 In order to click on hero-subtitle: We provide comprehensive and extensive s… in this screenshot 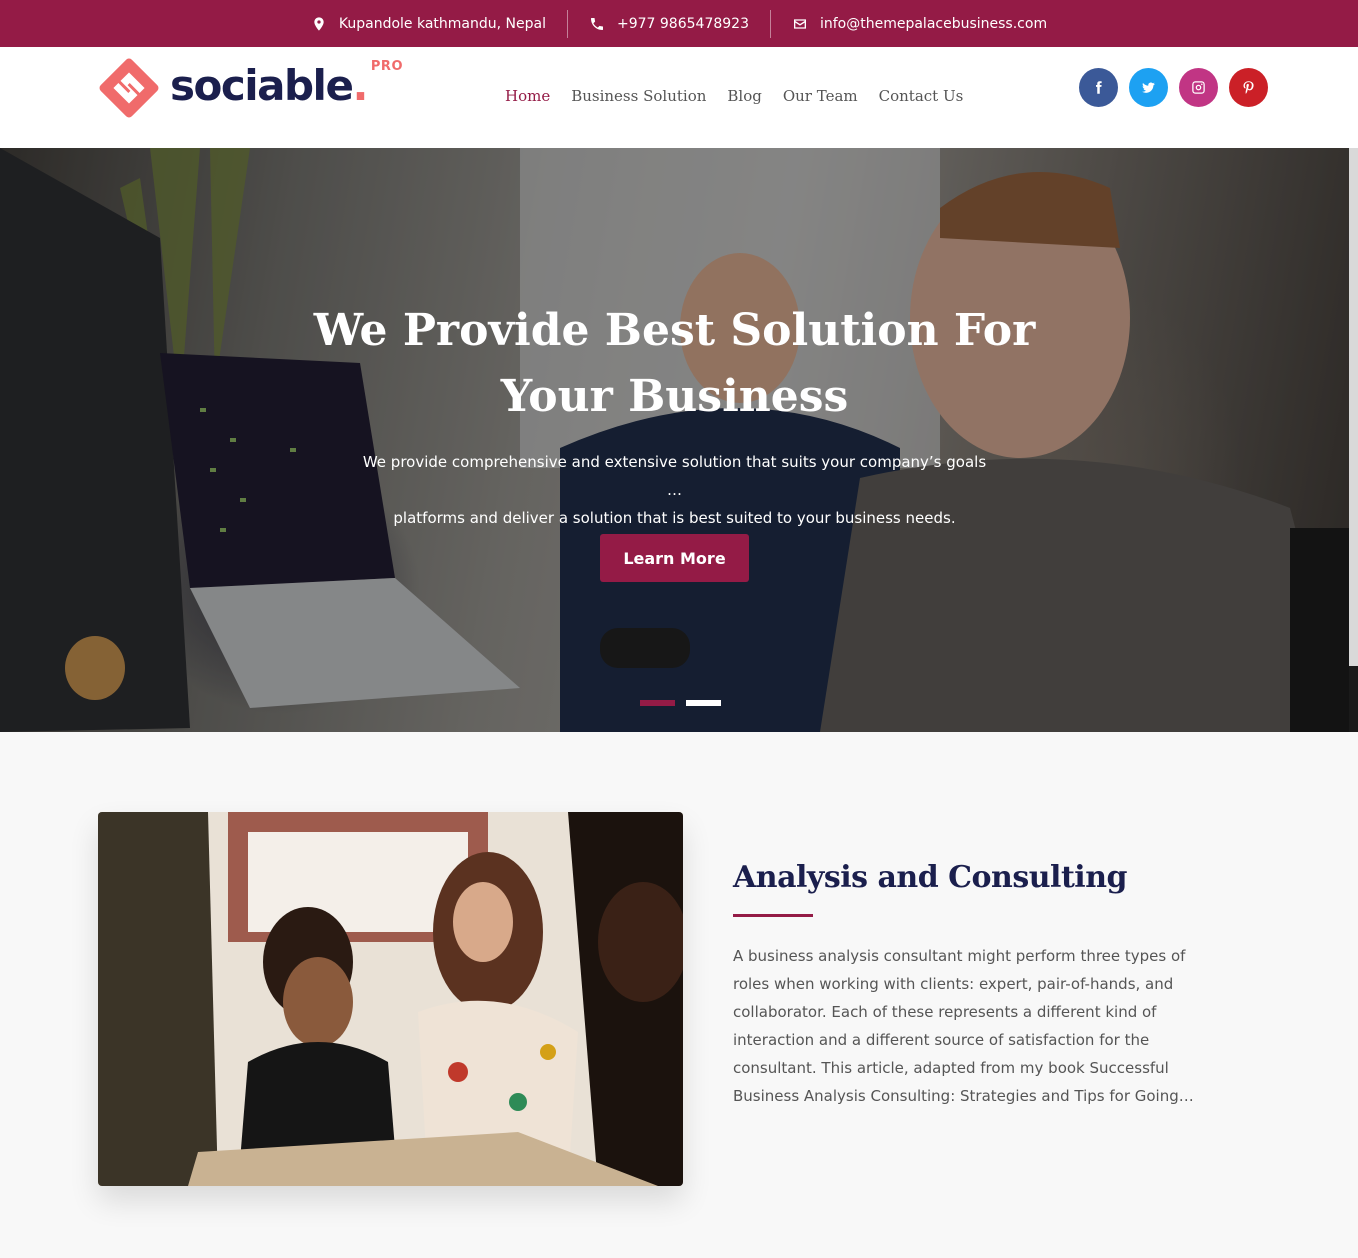, I will do `click(674, 490)`.